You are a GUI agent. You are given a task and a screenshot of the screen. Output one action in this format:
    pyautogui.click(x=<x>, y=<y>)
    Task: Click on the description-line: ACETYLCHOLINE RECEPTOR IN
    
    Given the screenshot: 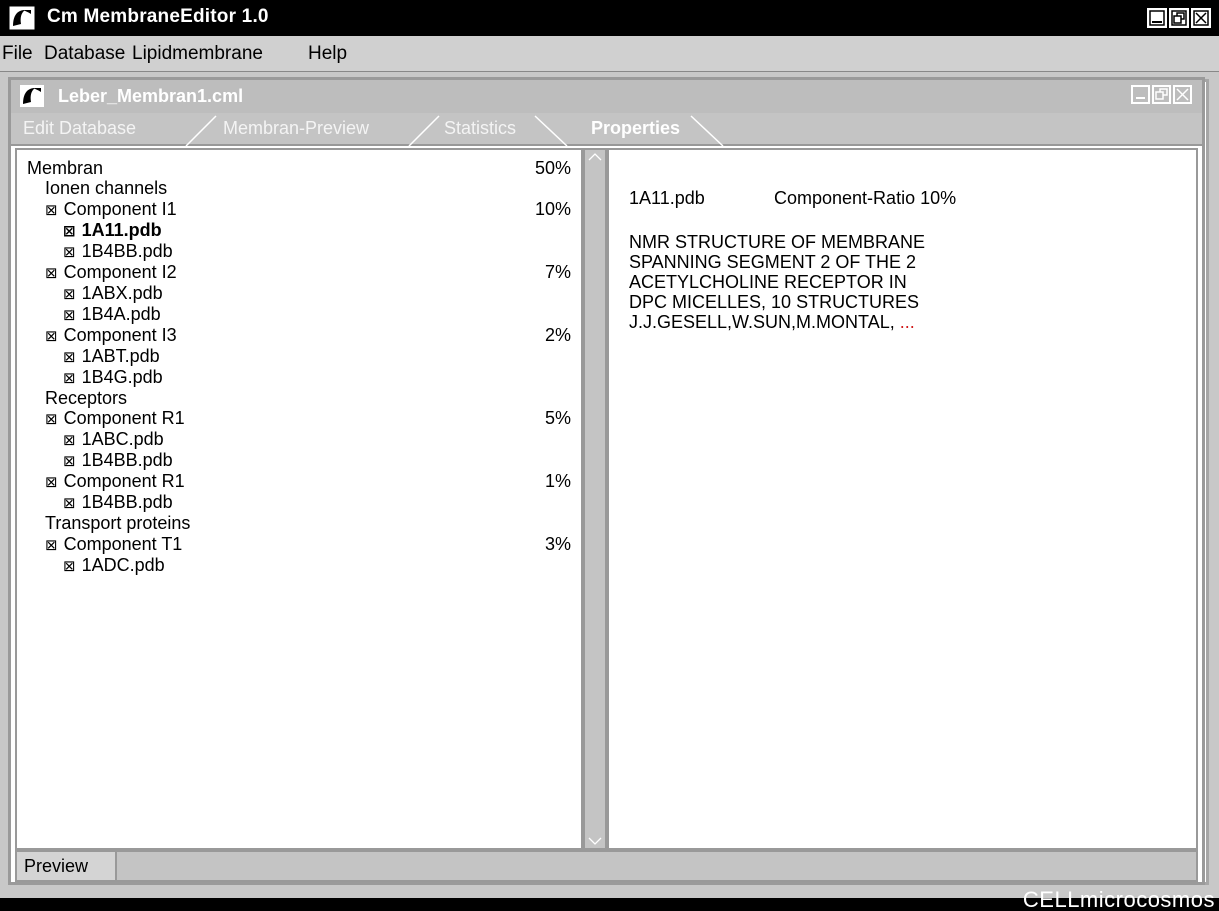 What is the action you would take?
    pyautogui.click(x=768, y=282)
    